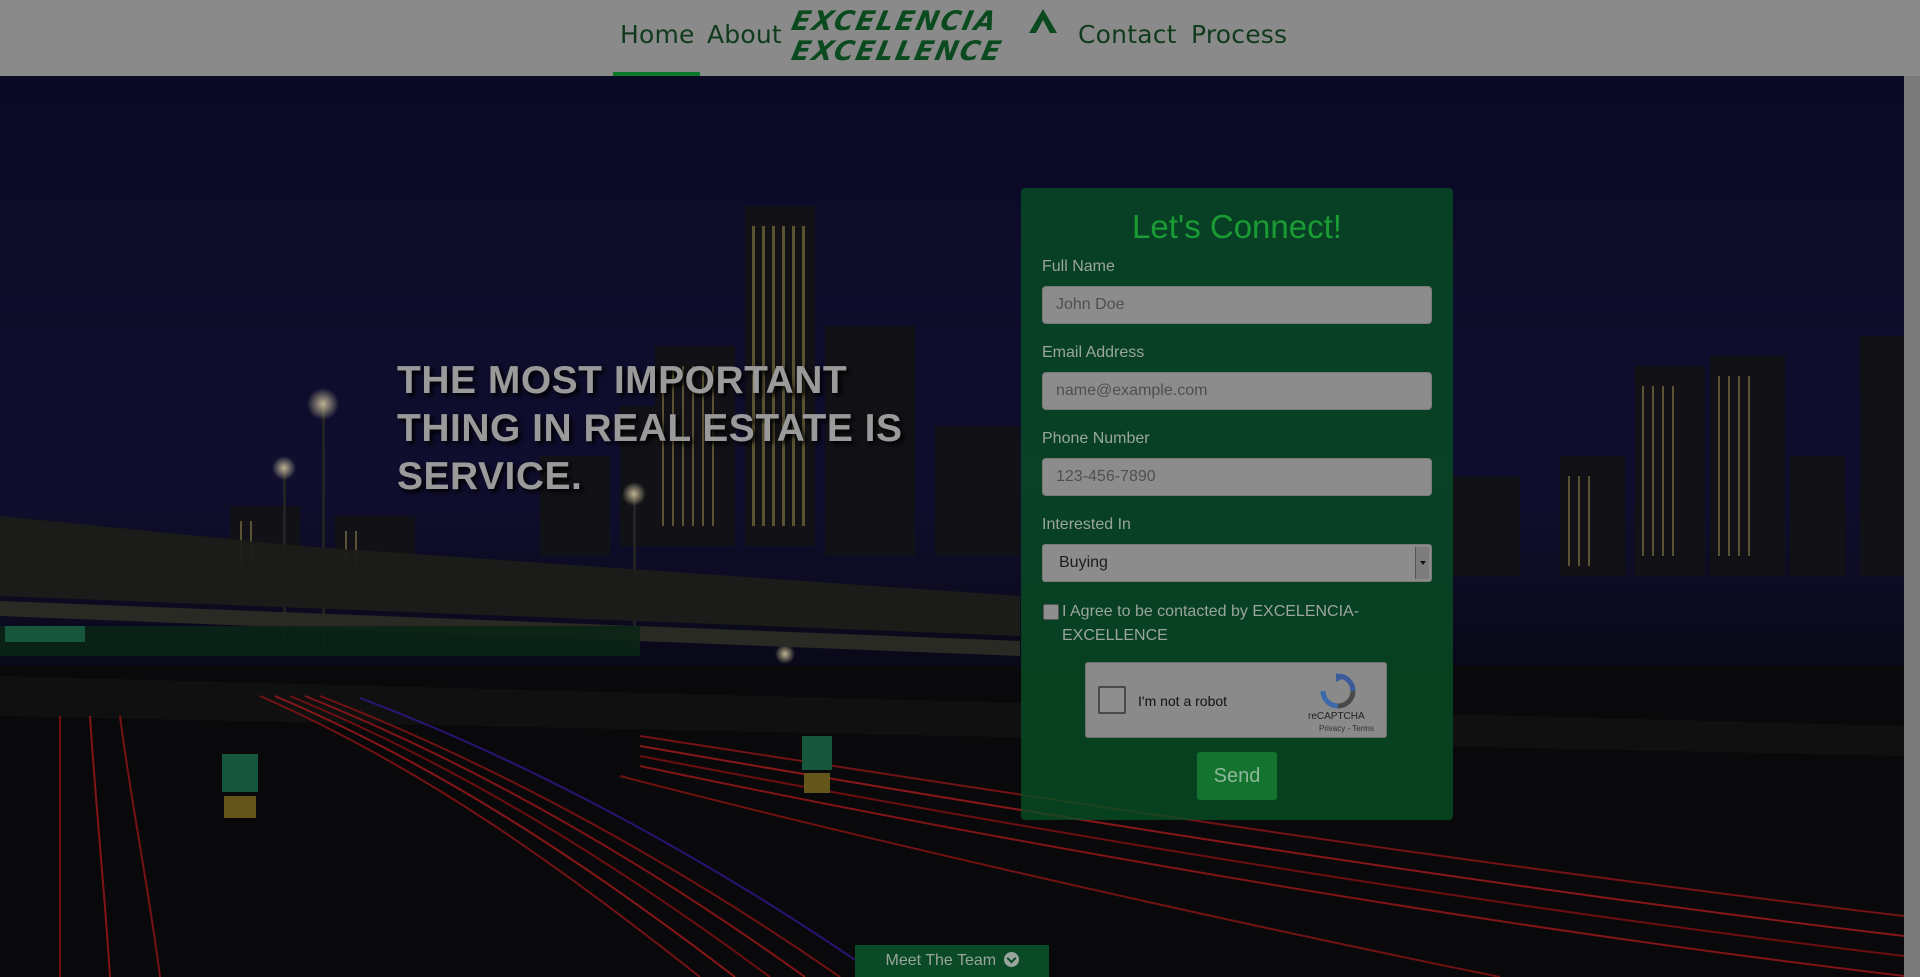  I want to click on site-logo: EXCELENCIA EXCELLENCE, so click(925, 38).